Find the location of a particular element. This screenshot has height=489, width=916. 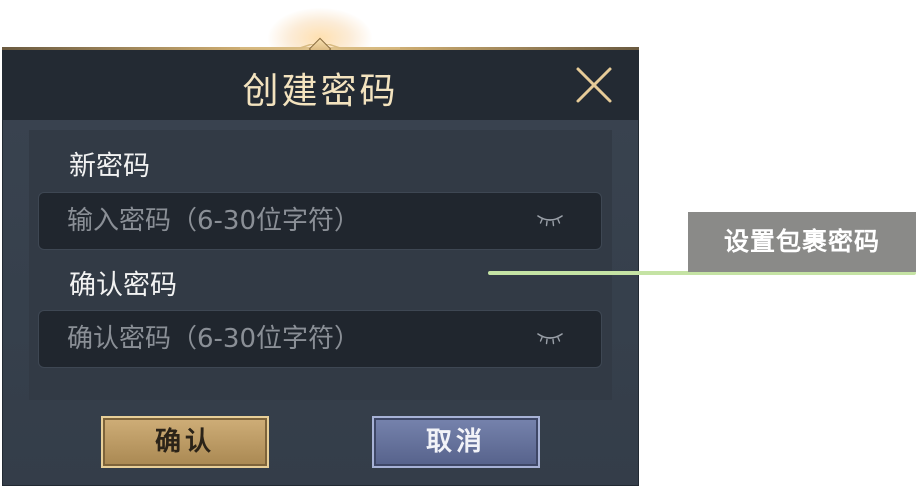

close-button is located at coordinates (594, 85).